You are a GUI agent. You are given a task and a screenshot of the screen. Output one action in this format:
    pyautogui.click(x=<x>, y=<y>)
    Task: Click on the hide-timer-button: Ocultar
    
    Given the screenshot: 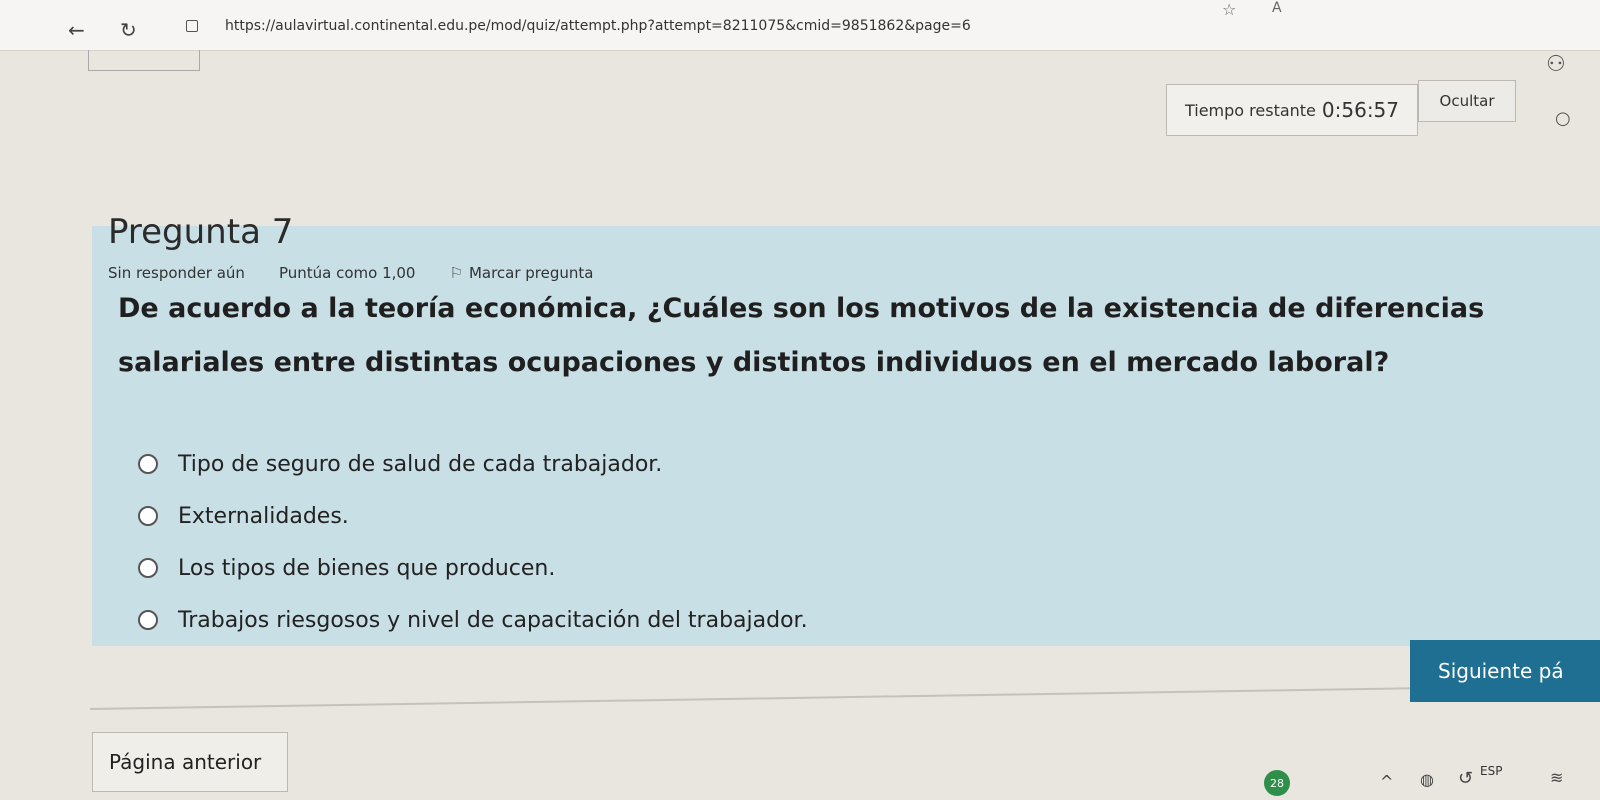 What is the action you would take?
    pyautogui.click(x=1467, y=101)
    